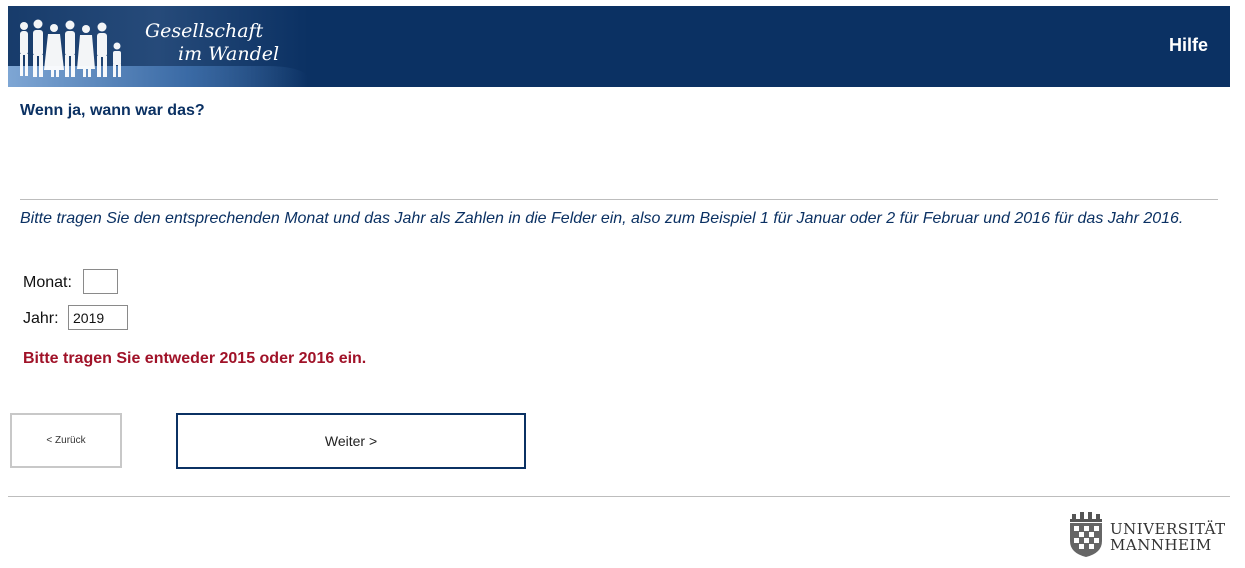  Describe the element at coordinates (204, 31) in the screenshot. I see `logo-line-1: Gesellschaft` at that location.